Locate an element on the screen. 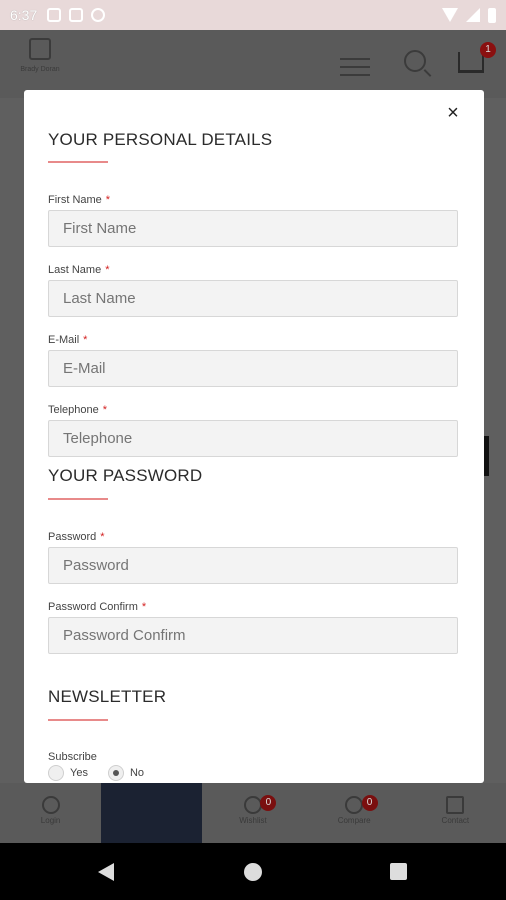 This screenshot has width=506, height=900. menu-icon is located at coordinates (355, 67).